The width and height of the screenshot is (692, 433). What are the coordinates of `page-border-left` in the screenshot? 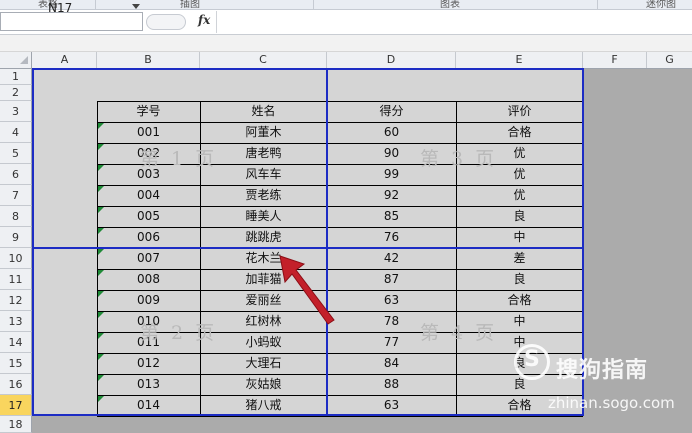 It's located at (33, 242).